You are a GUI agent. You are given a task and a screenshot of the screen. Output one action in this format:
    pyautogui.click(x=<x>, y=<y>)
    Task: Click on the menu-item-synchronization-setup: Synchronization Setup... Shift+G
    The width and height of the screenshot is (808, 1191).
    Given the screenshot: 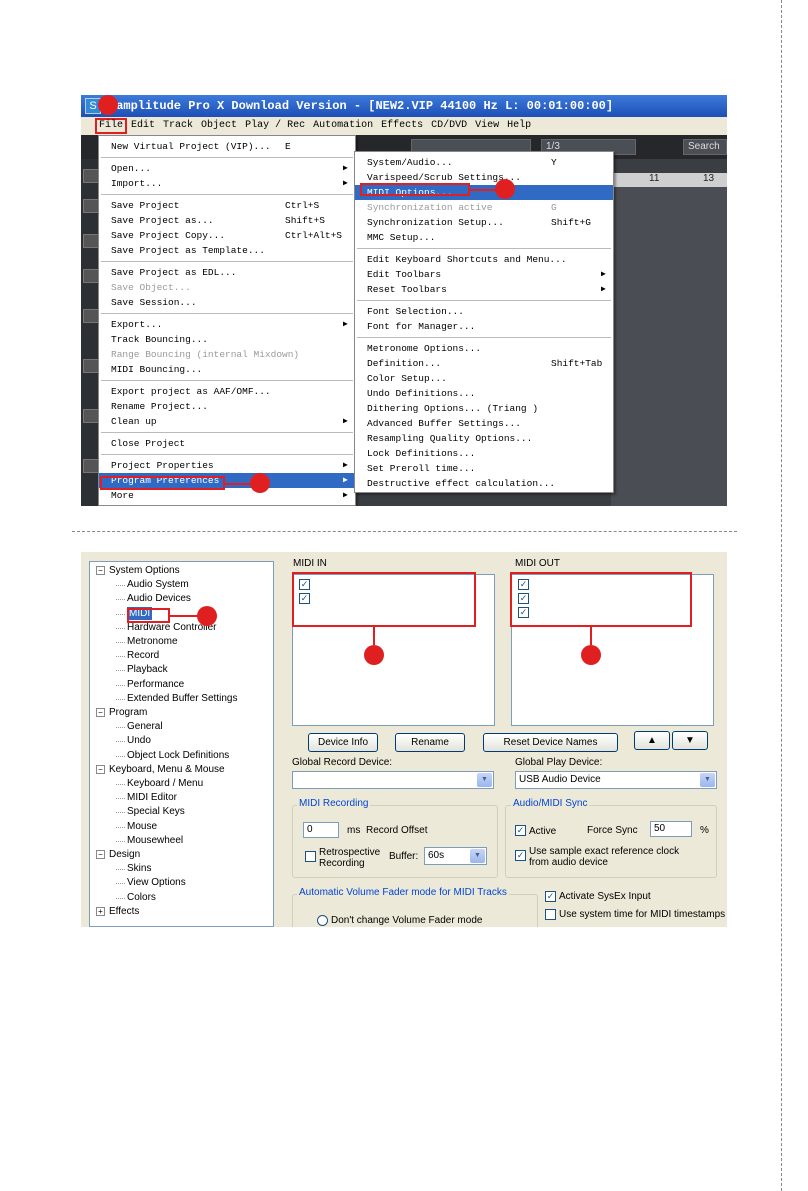 What is the action you would take?
    pyautogui.click(x=484, y=222)
    